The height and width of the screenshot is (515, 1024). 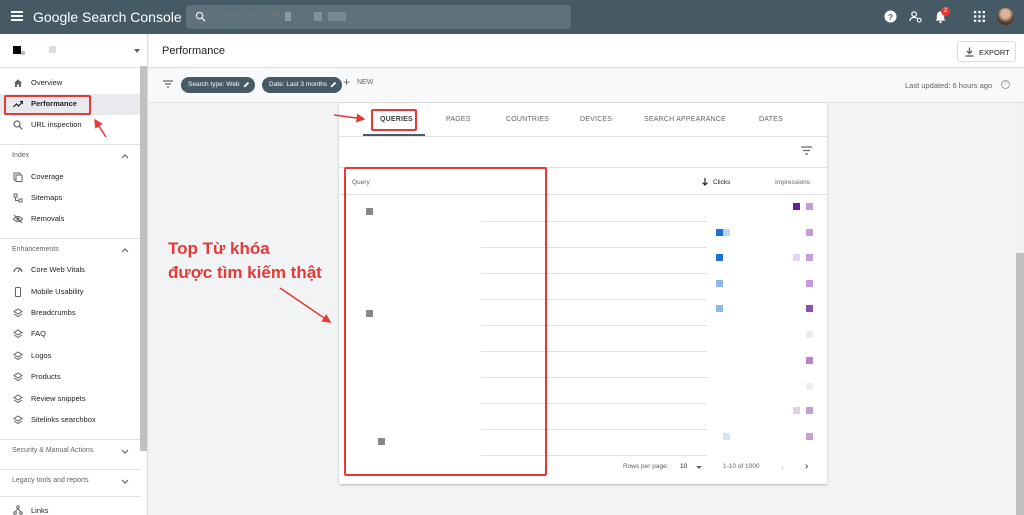 I want to click on sidebar-item-products: Products, so click(x=70, y=377).